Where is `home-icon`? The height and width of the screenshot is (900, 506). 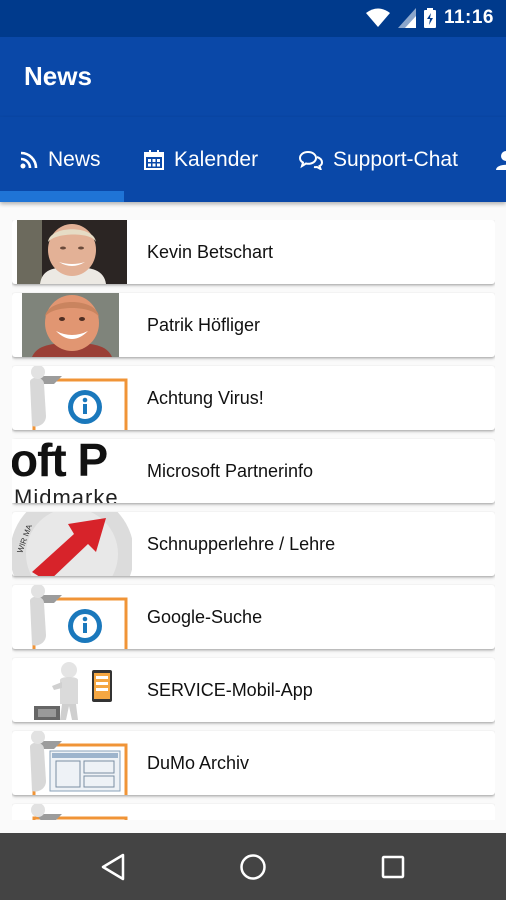
home-icon is located at coordinates (253, 866).